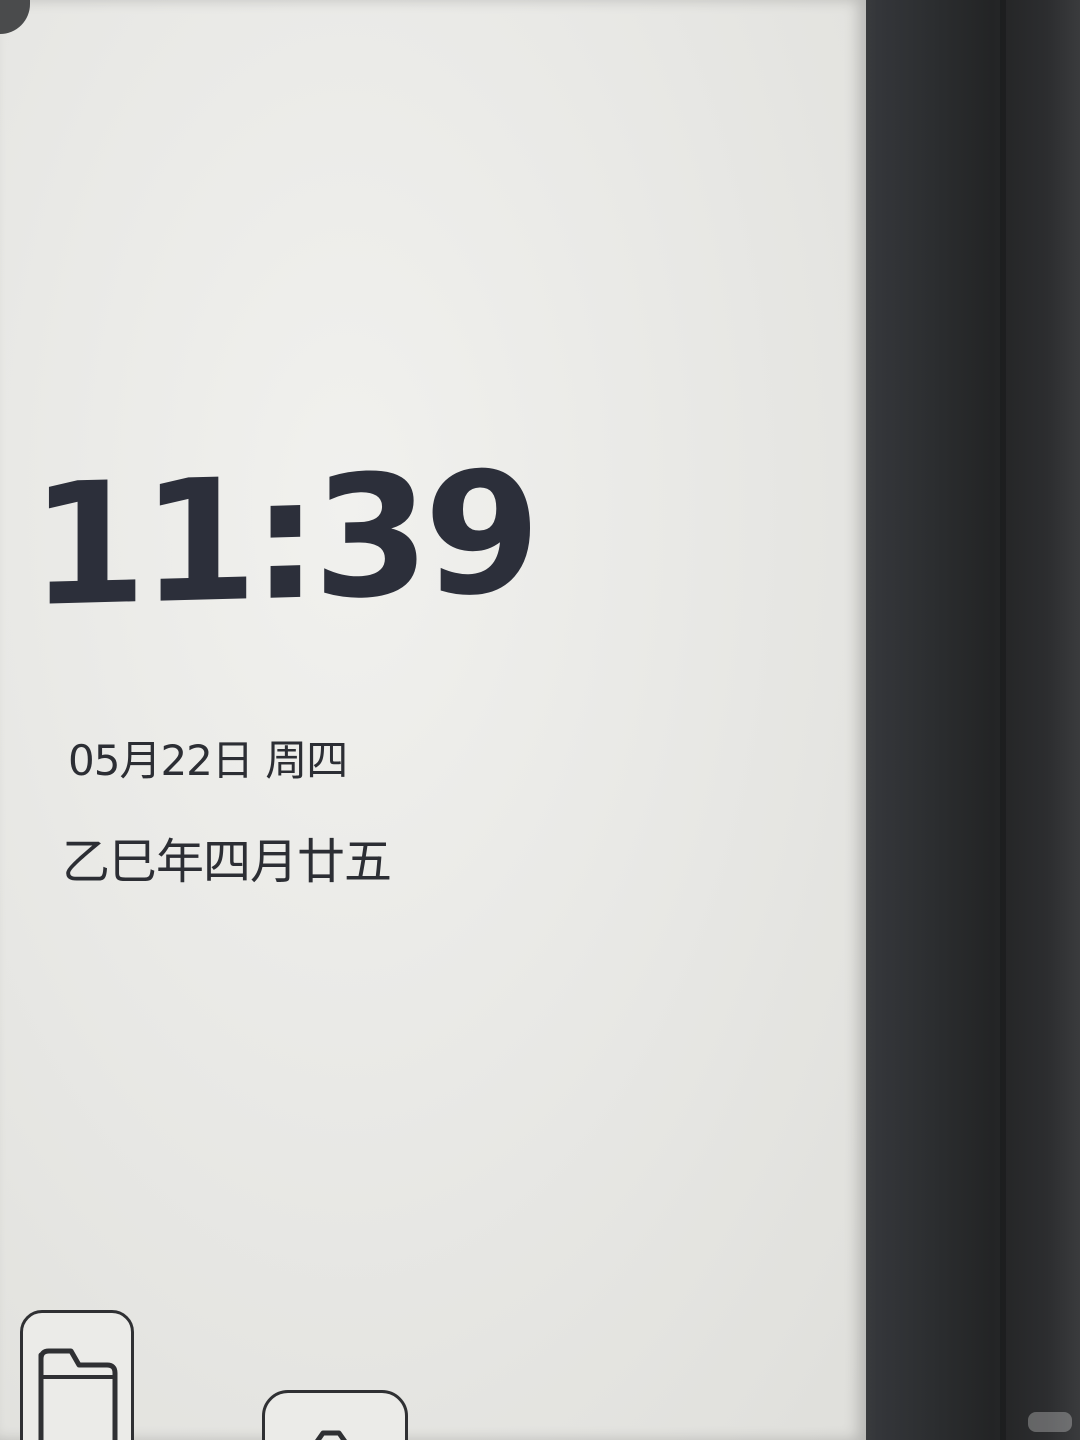  What do you see at coordinates (227, 862) in the screenshot?
I see `lunar-date-label: 乙巳年四月廿五` at bounding box center [227, 862].